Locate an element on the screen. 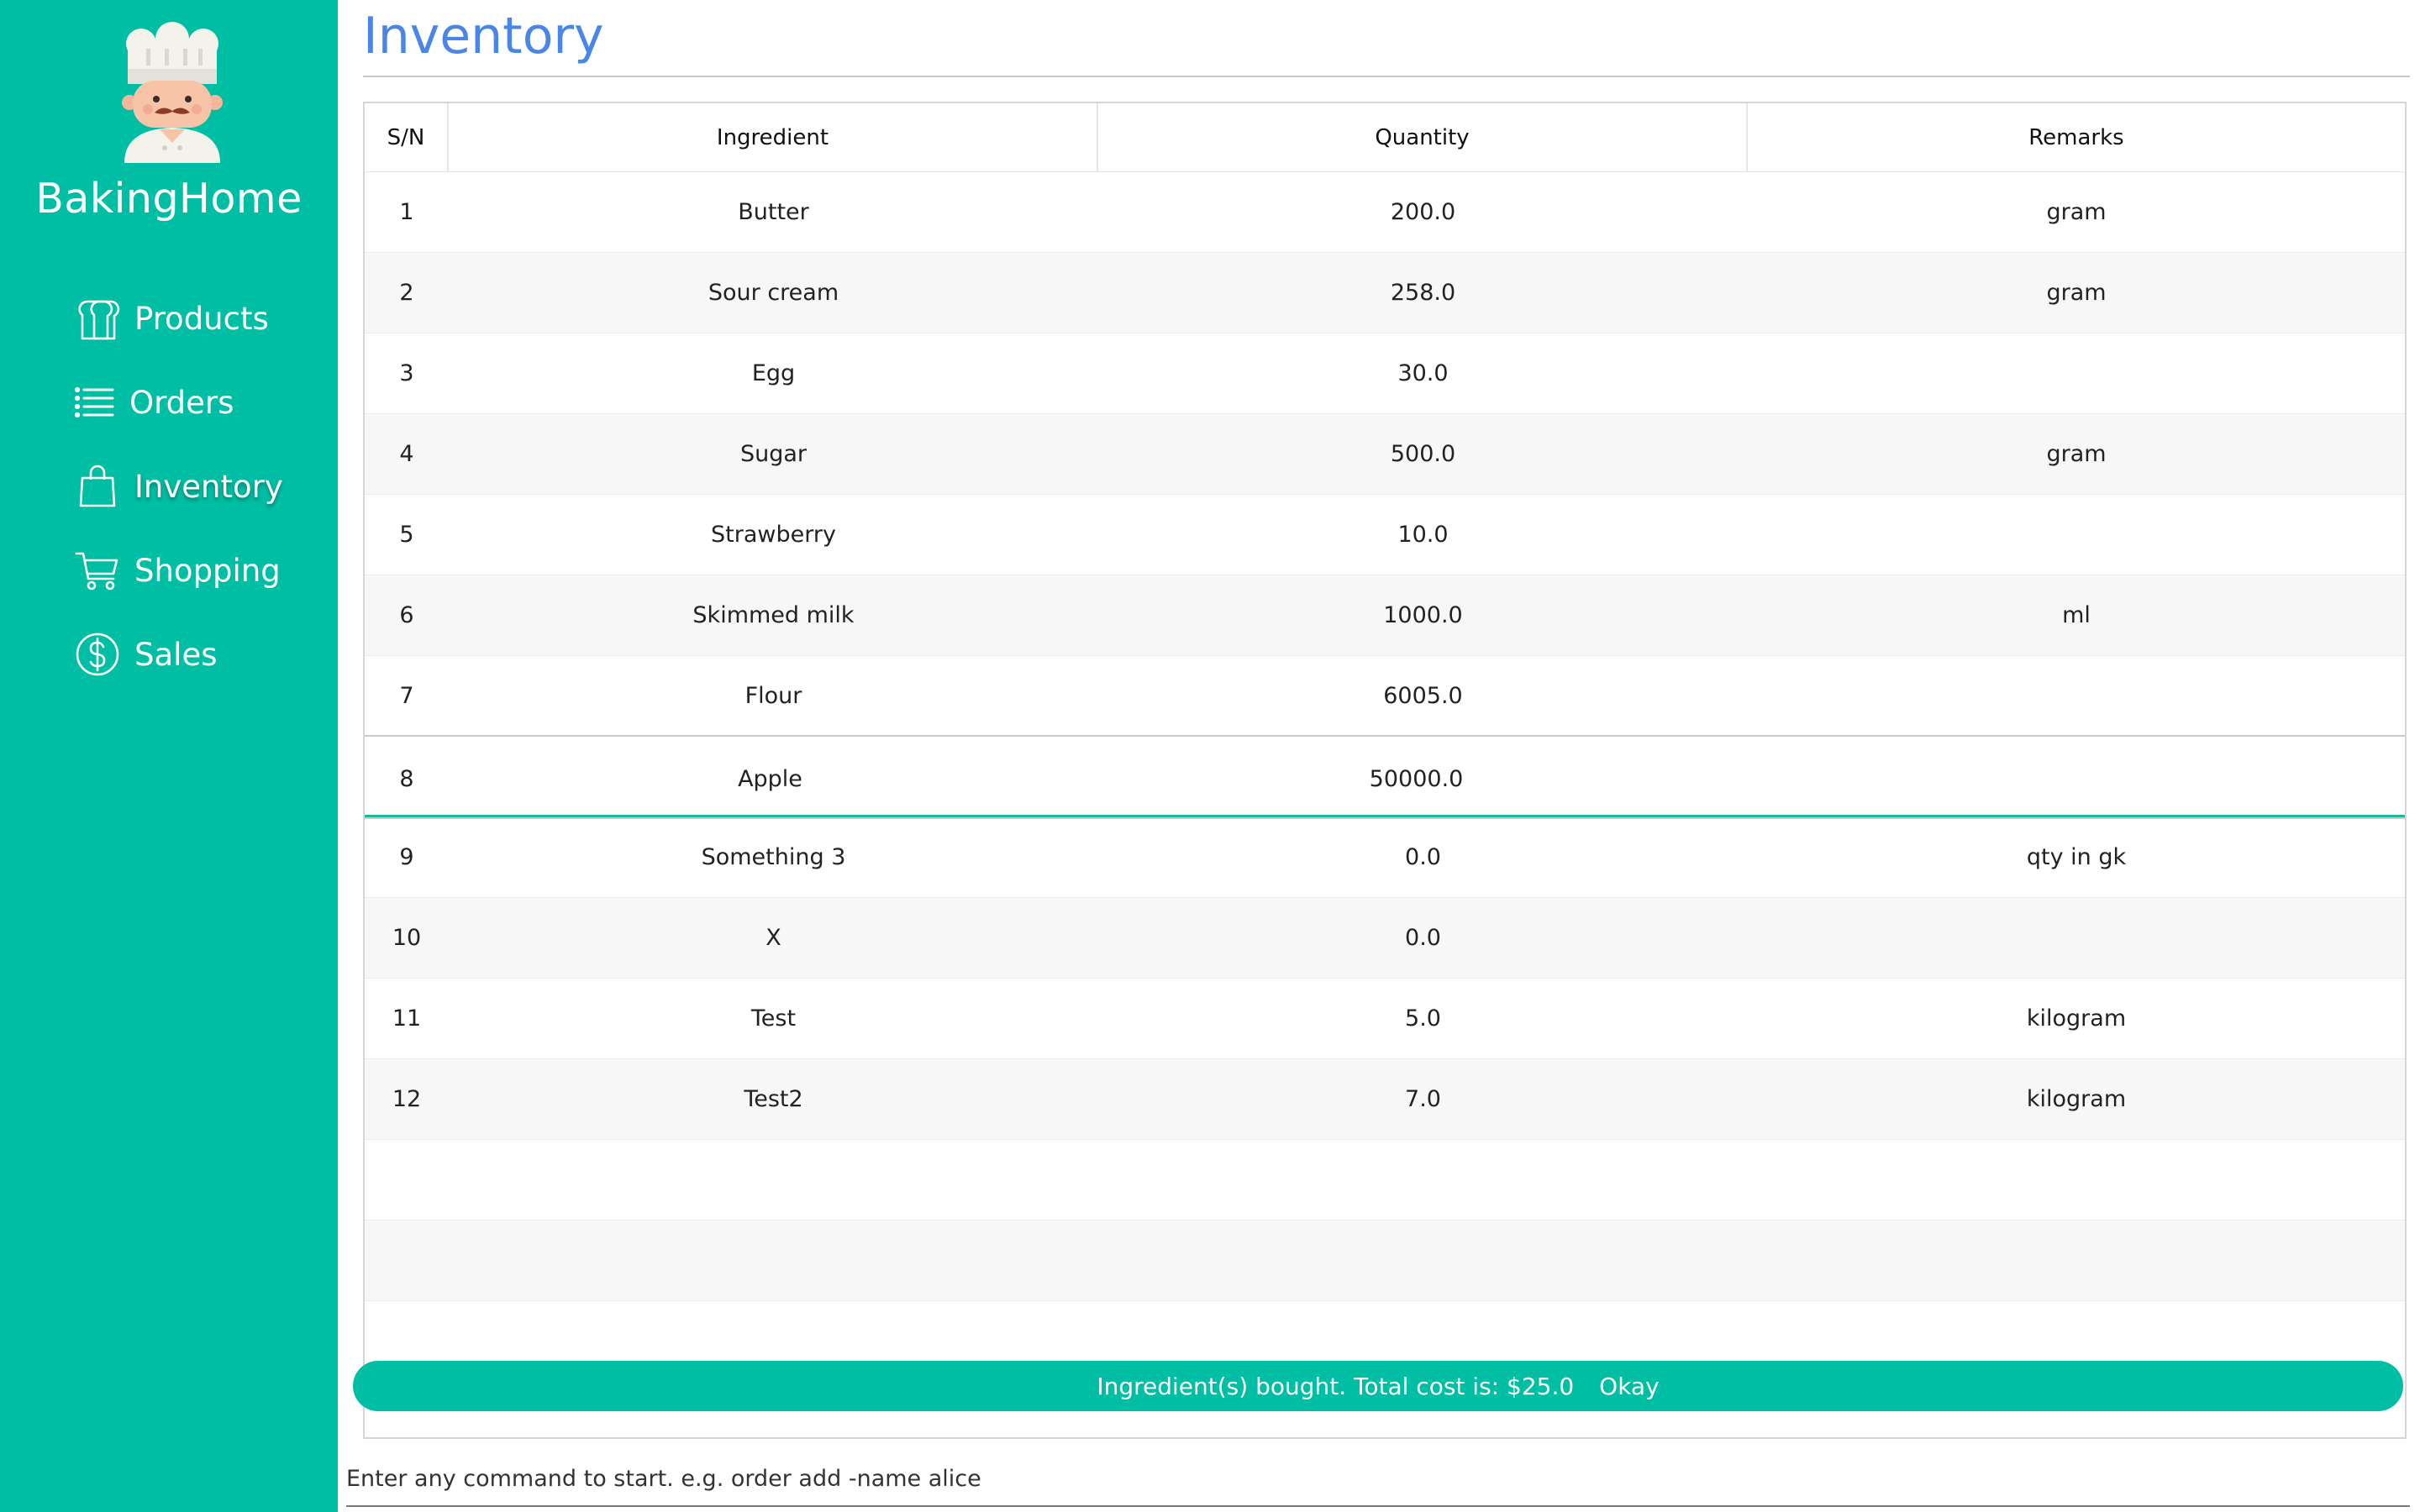 This screenshot has width=2420, height=1512. title-divider is located at coordinates (1386, 76).